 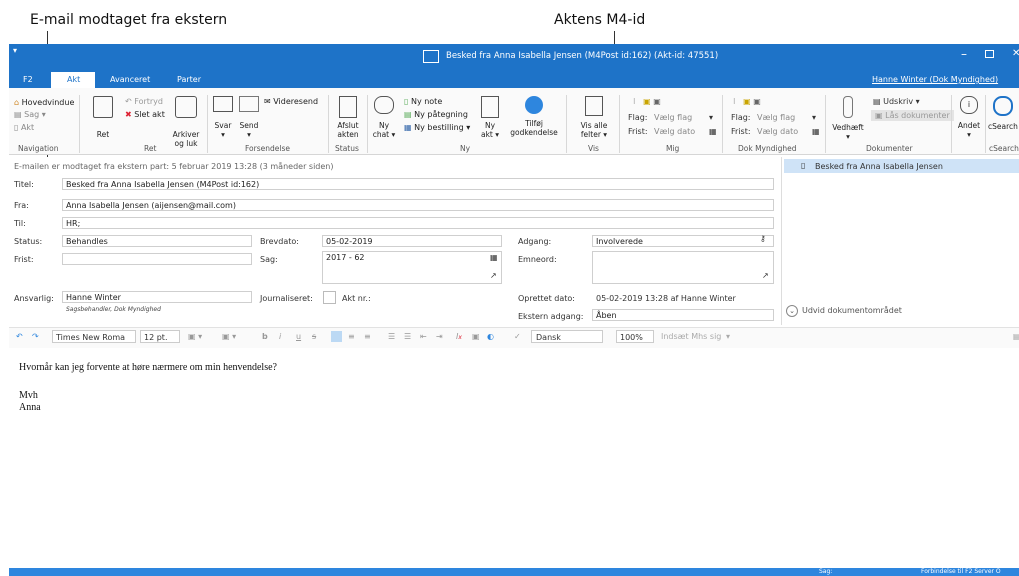 What do you see at coordinates (328, 124) in the screenshot?
I see `divider` at bounding box center [328, 124].